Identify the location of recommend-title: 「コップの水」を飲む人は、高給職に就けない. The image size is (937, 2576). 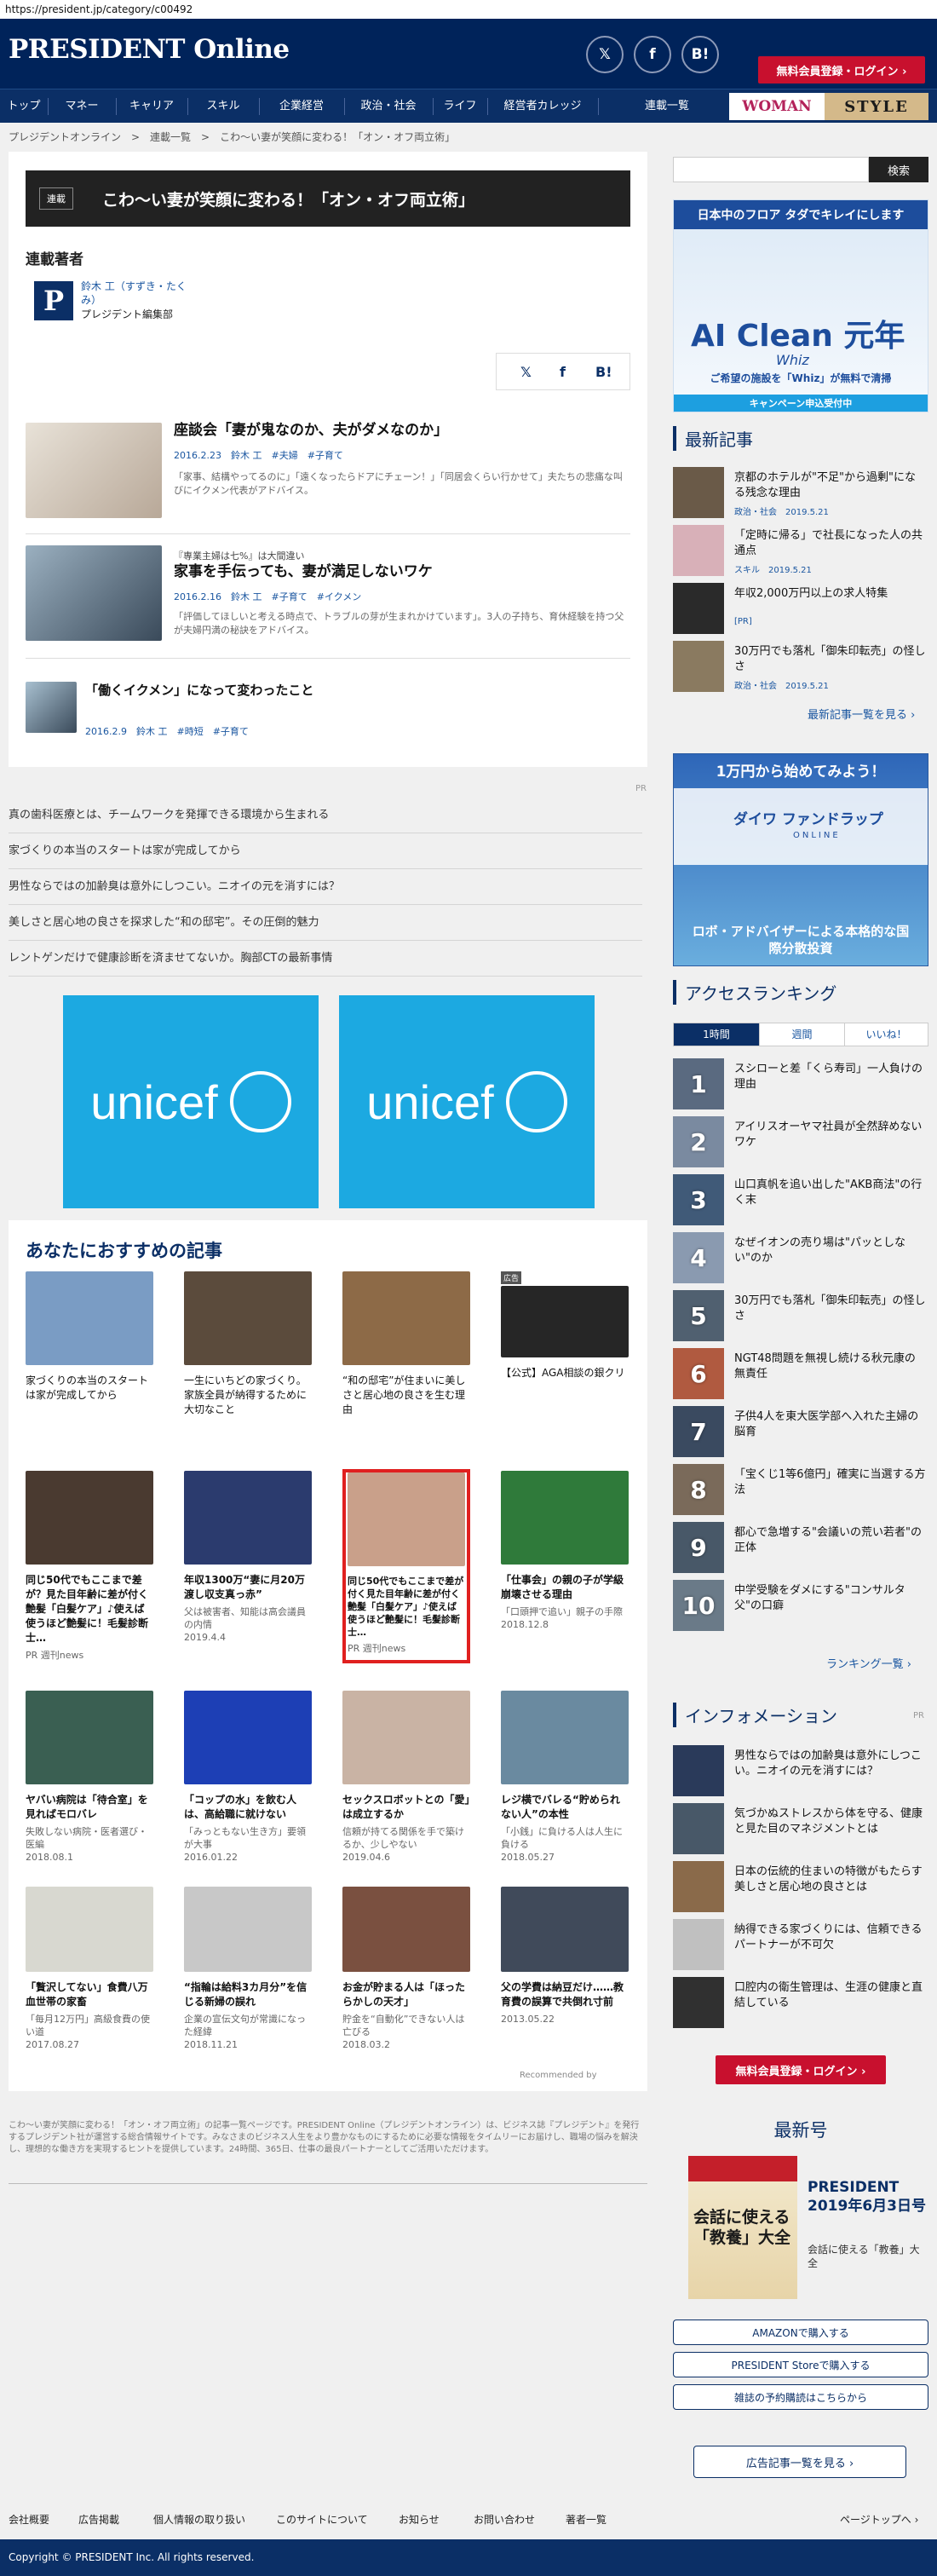
(248, 1807).